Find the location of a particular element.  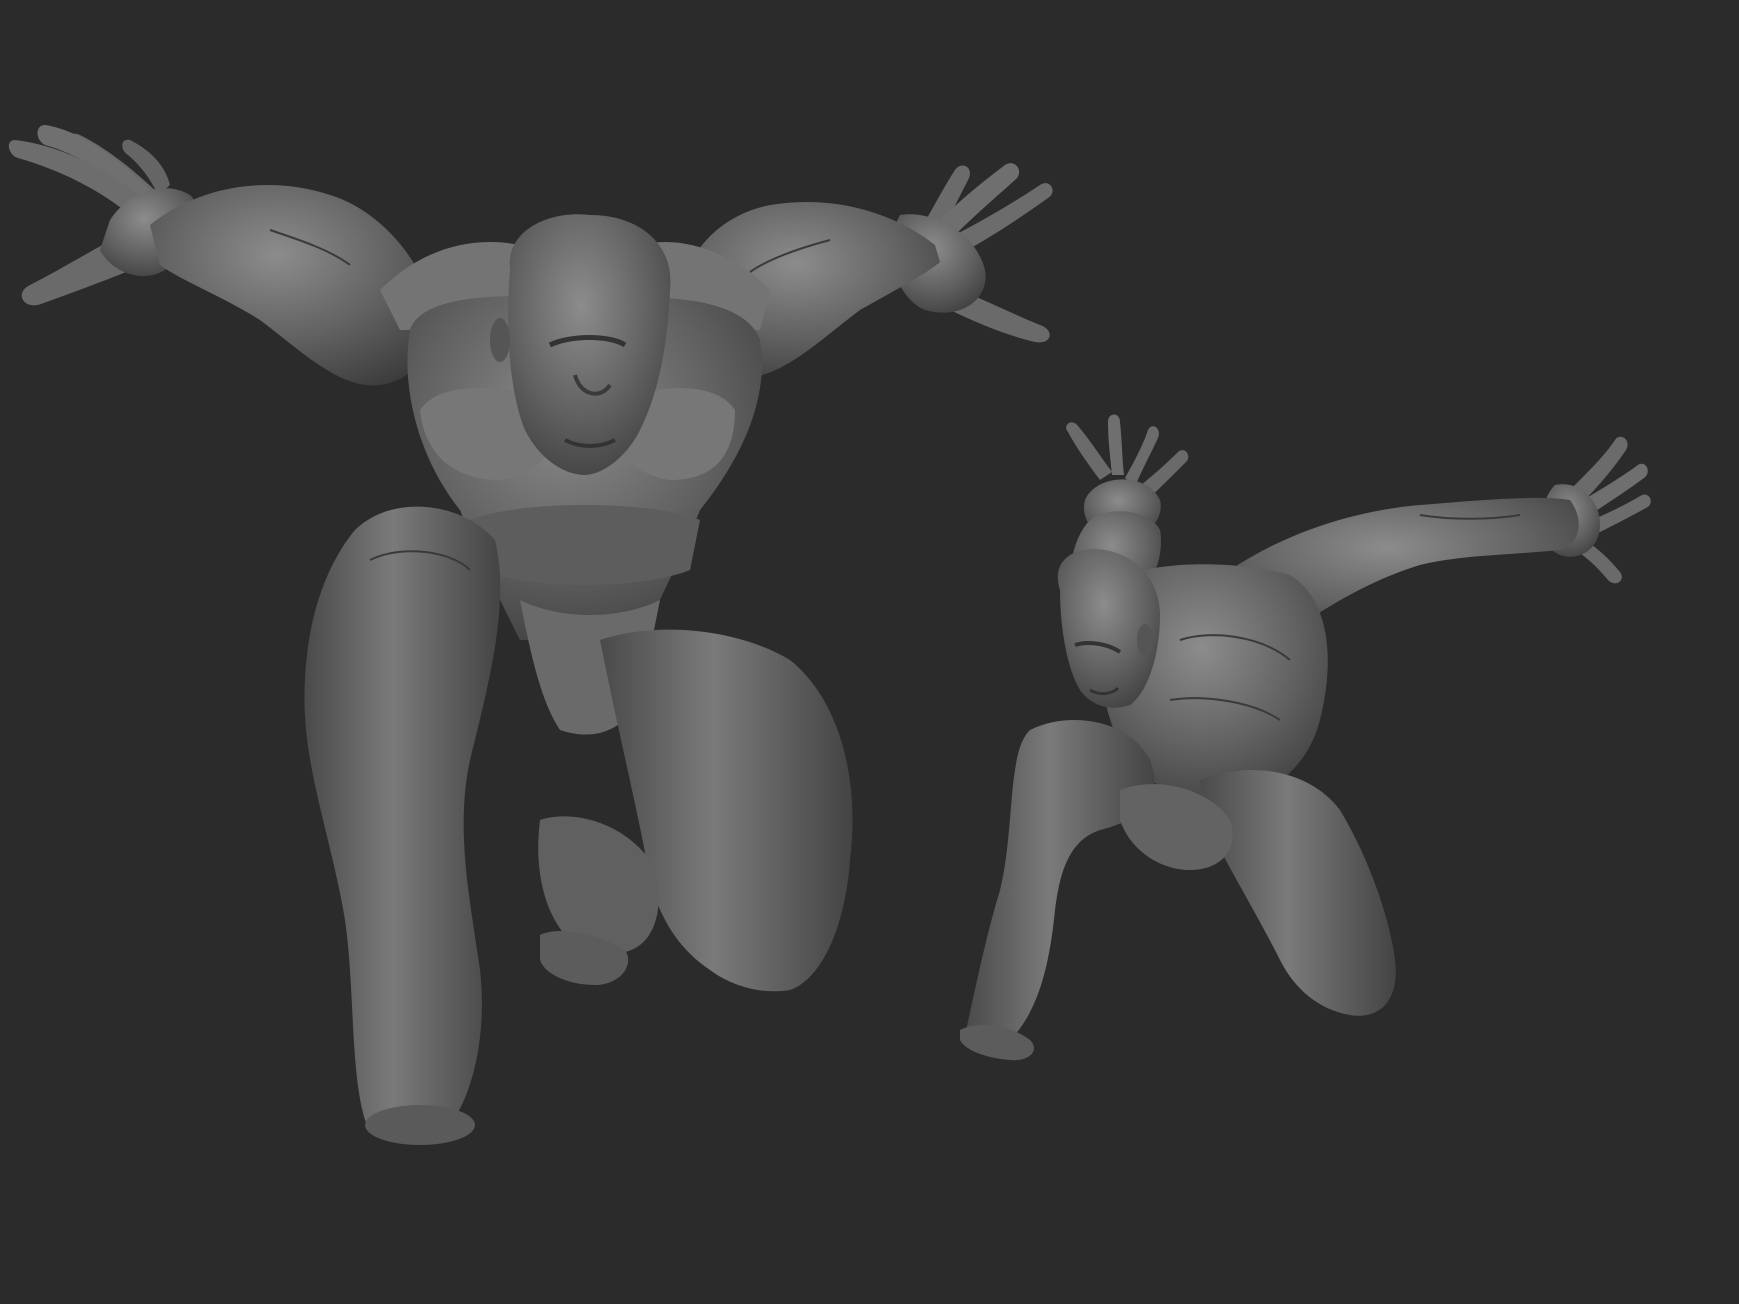

side-figure-front-leg is located at coordinates (1057, 890).